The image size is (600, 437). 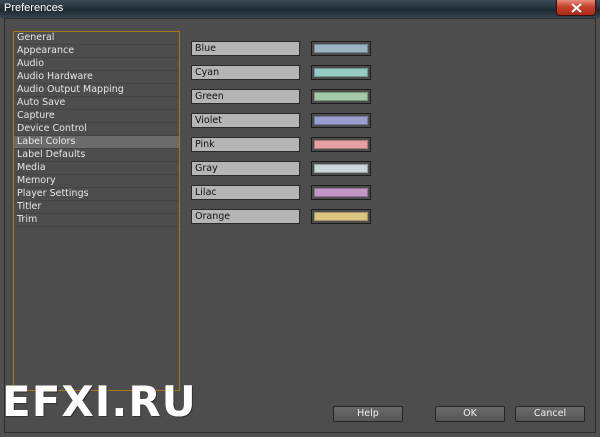 I want to click on label-color-row: Blue, so click(x=281, y=49).